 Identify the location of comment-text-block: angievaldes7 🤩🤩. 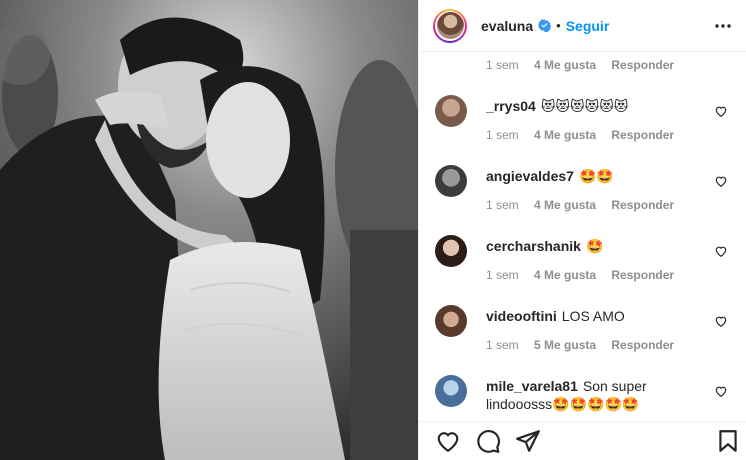
(596, 176).